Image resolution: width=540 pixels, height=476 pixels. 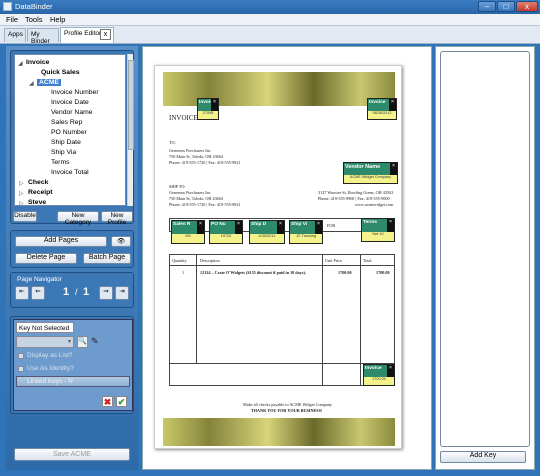 What do you see at coordinates (49, 82) in the screenshot?
I see `tree-item-acme: ACME` at bounding box center [49, 82].